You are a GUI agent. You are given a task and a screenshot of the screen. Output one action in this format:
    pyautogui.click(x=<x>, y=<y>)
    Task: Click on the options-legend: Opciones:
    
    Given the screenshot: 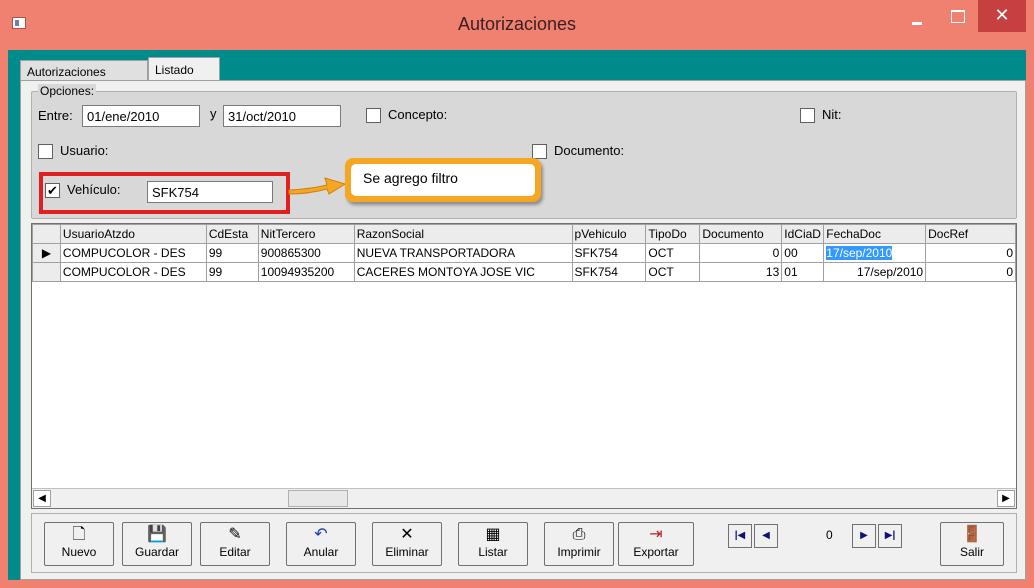 What is the action you would take?
    pyautogui.click(x=67, y=91)
    